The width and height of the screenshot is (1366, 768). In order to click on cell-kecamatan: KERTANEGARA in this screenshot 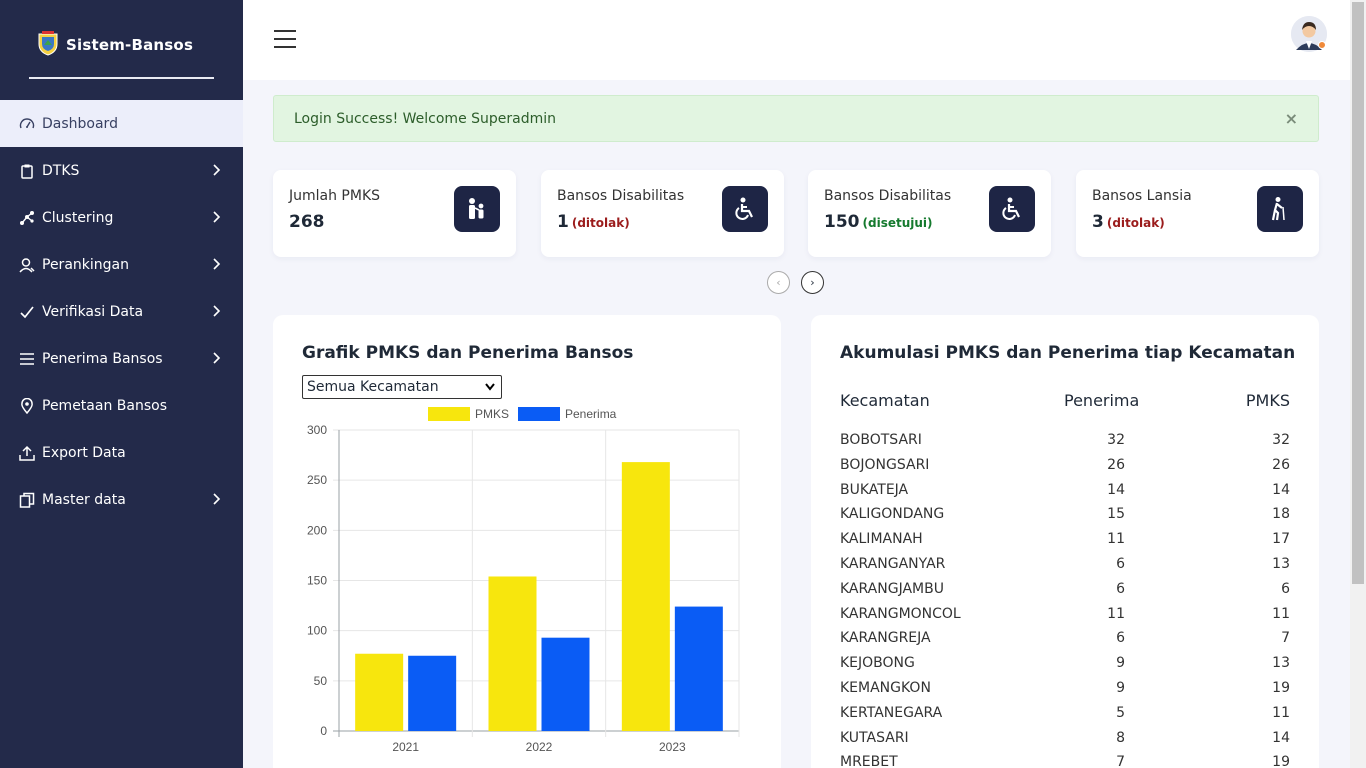, I will do `click(891, 712)`.